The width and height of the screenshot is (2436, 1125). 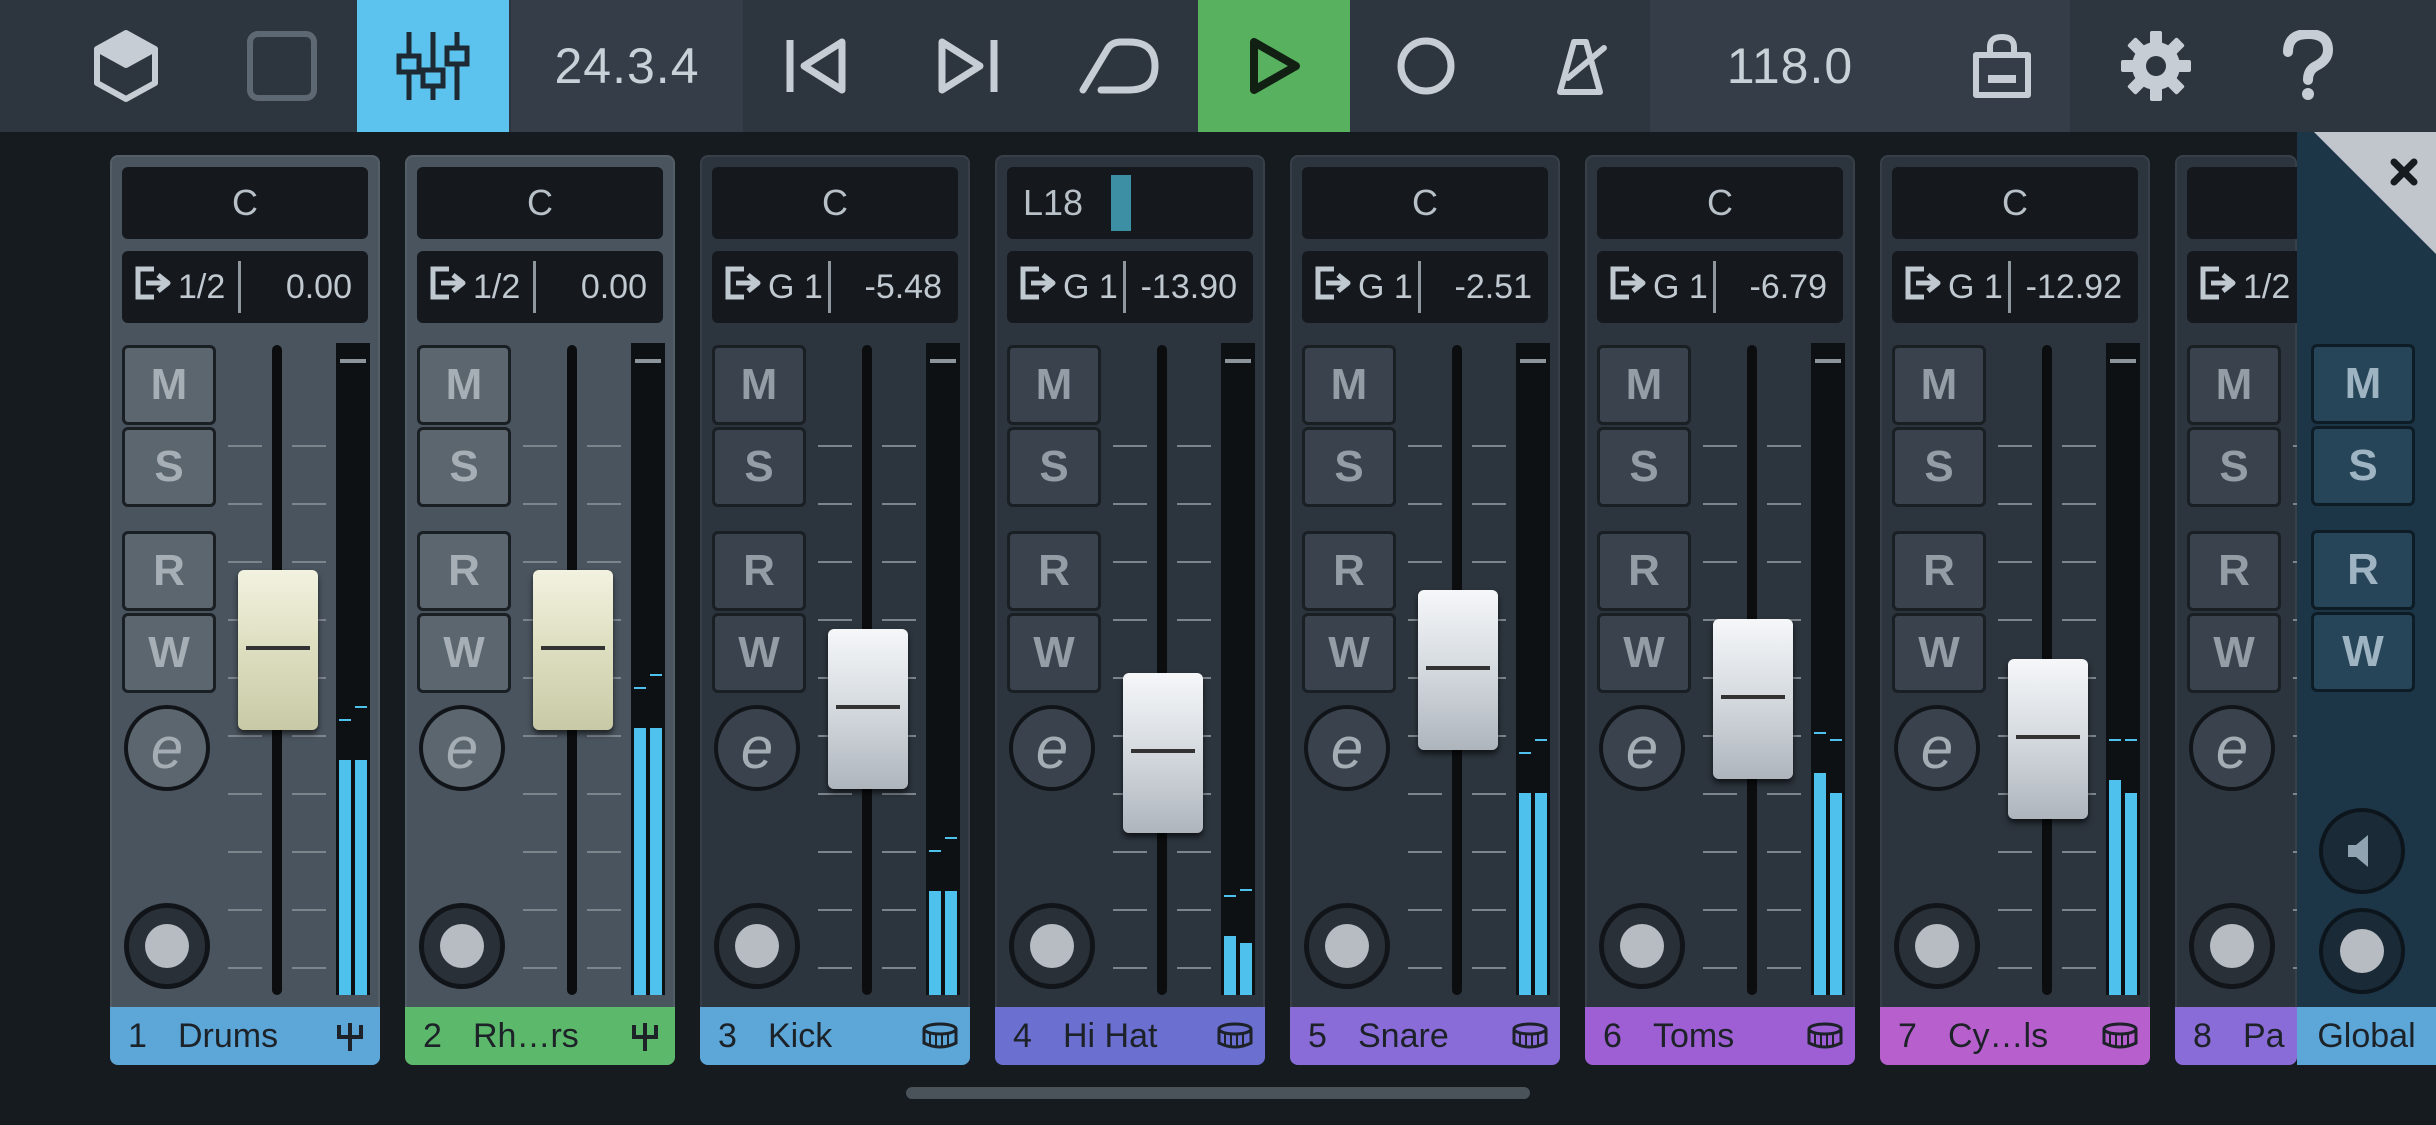 I want to click on pan-control: L18, so click(x=1130, y=203).